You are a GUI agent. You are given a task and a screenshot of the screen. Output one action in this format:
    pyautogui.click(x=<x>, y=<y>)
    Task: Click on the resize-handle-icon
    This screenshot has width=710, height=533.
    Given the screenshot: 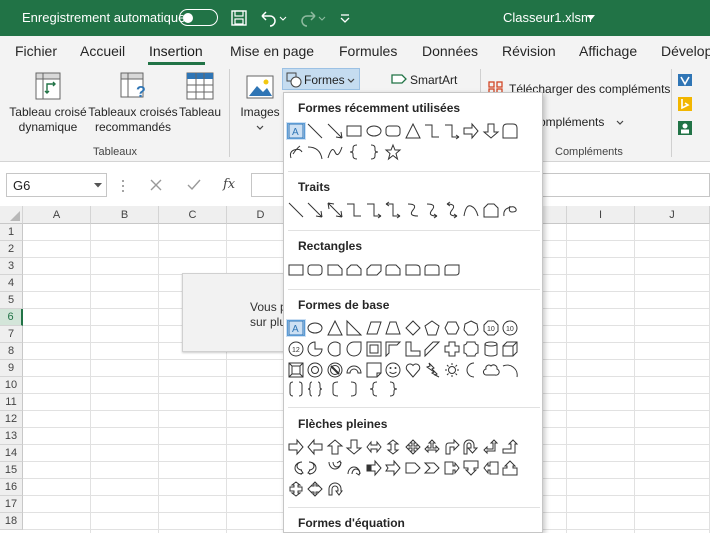 What is the action you would take?
    pyautogui.click(x=123, y=186)
    